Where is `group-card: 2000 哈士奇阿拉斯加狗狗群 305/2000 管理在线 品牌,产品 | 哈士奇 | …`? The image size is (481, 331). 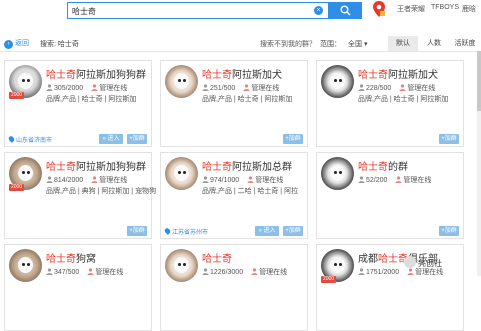
group-card: 2000 哈士奇阿拉斯加狗狗群 305/2000 管理在线 品牌,产品 | 哈士奇 | … is located at coordinates (78, 103).